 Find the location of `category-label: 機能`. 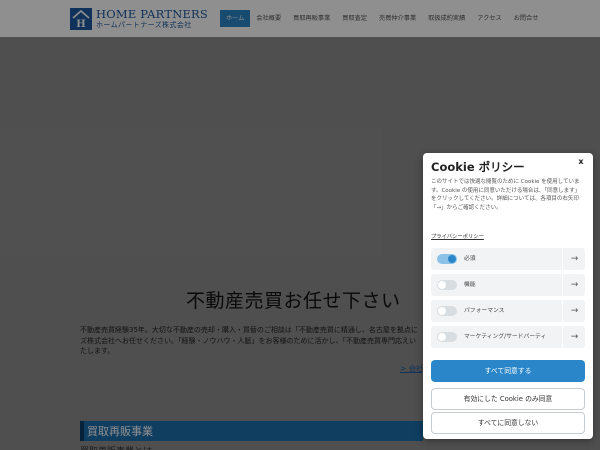

category-label: 機能 is located at coordinates (470, 285).